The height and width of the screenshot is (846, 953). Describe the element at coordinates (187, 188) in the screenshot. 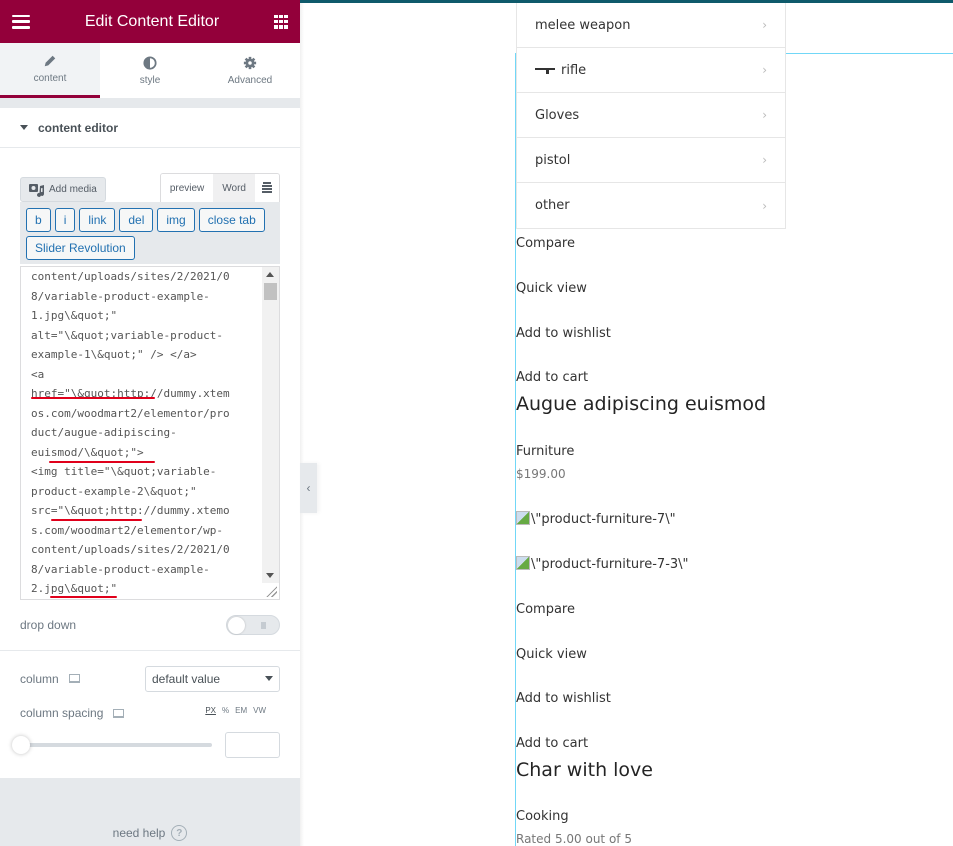

I see `tab-preview: preview` at that location.